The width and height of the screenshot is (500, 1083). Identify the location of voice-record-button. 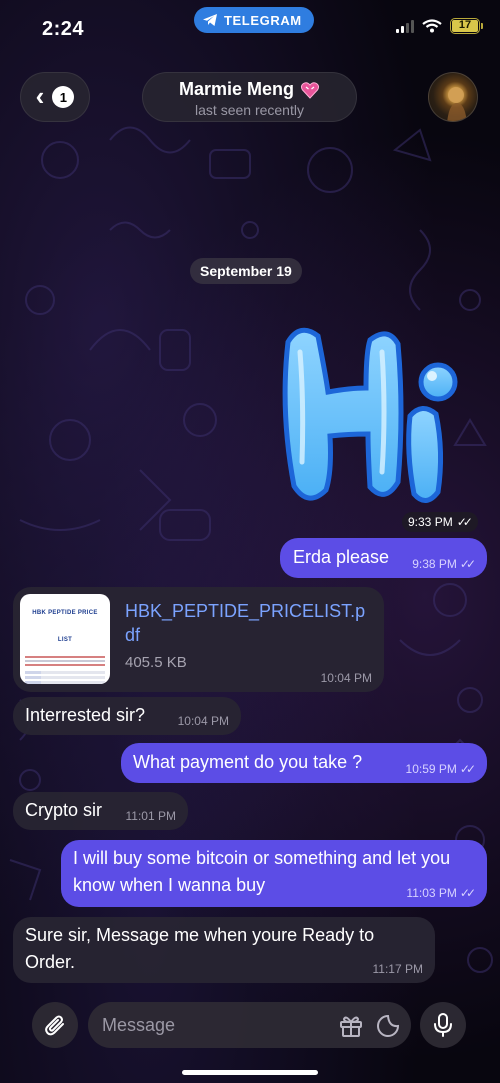
(443, 1025).